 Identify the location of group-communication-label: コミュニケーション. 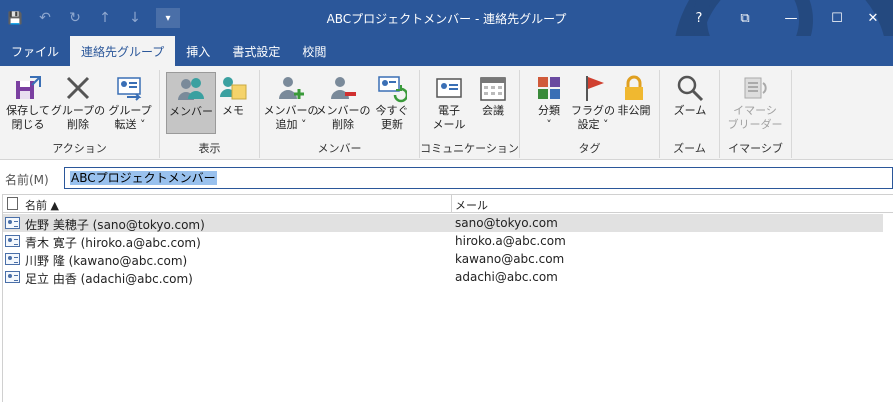
(469, 148).